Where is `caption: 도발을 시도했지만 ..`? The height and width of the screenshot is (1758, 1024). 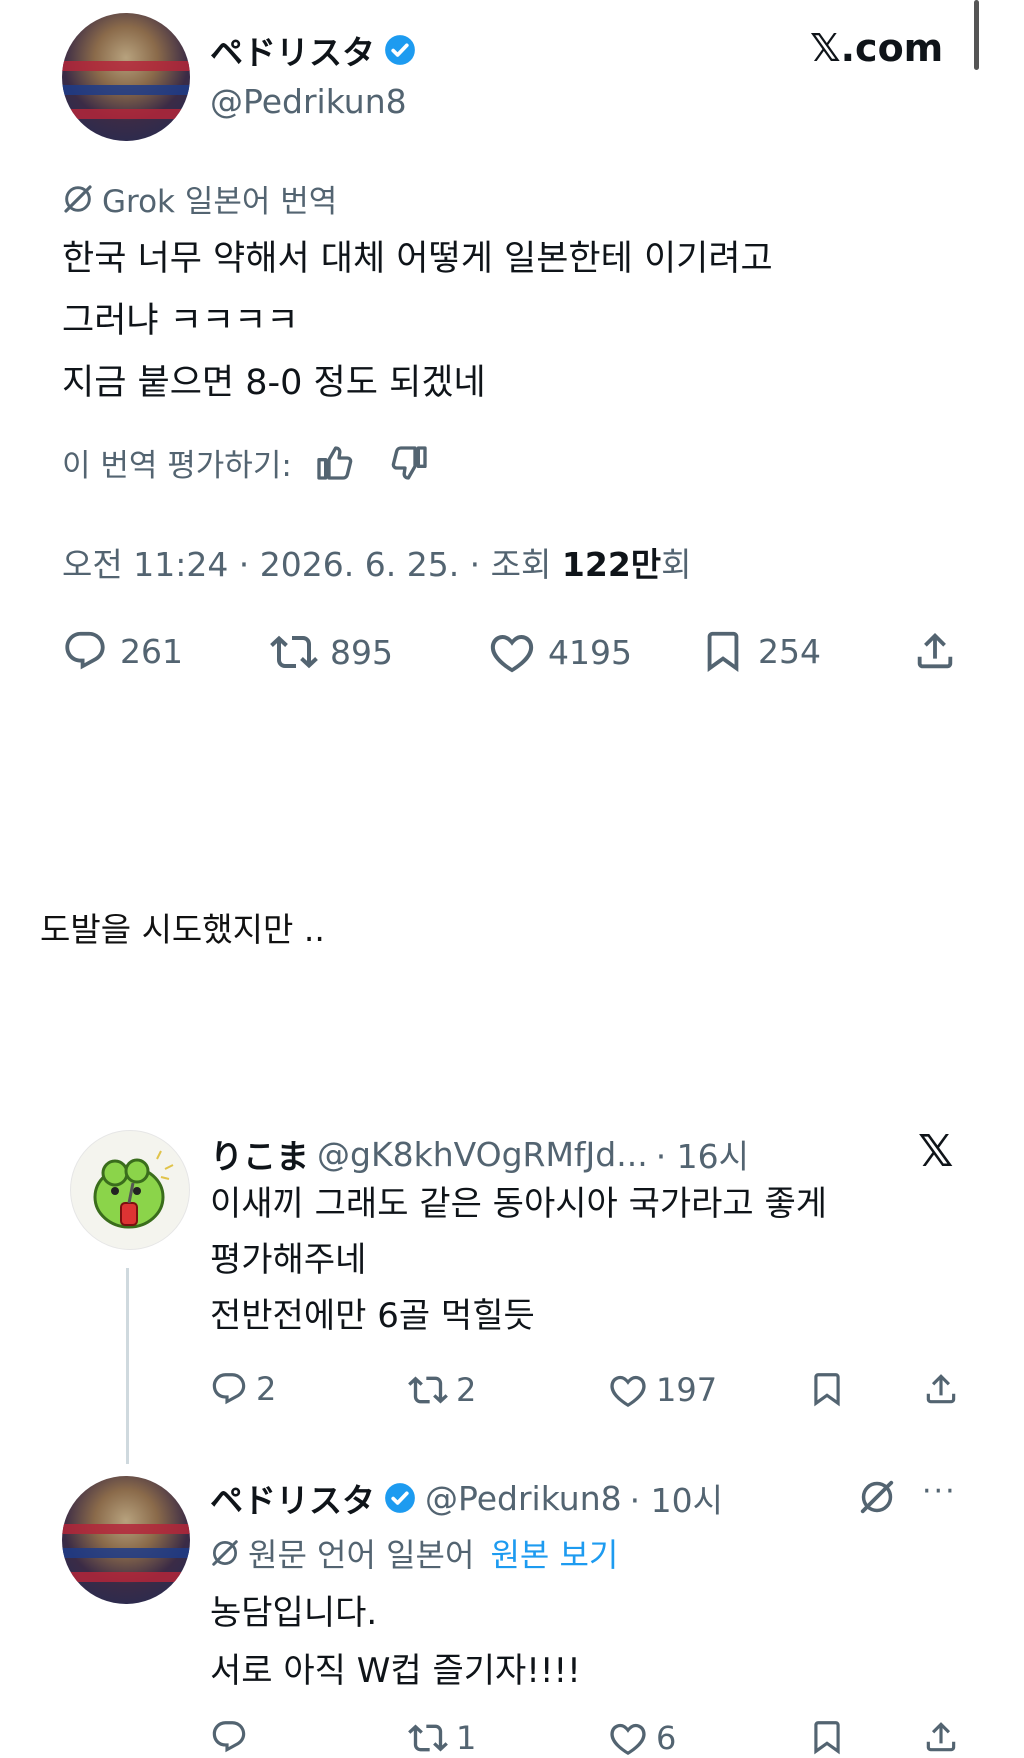
caption: 도발을 시도했지만 .. is located at coordinates (182, 929).